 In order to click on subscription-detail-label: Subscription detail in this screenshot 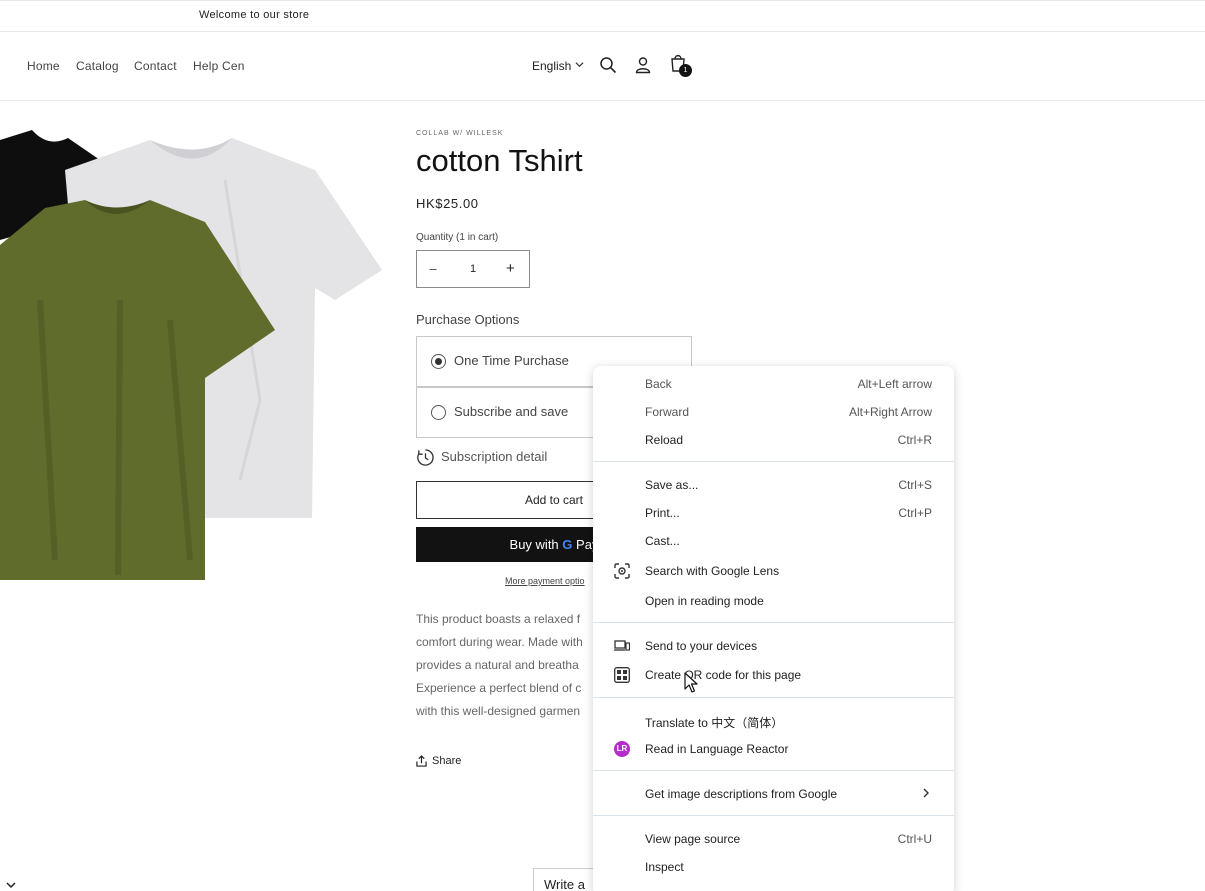, I will do `click(494, 456)`.